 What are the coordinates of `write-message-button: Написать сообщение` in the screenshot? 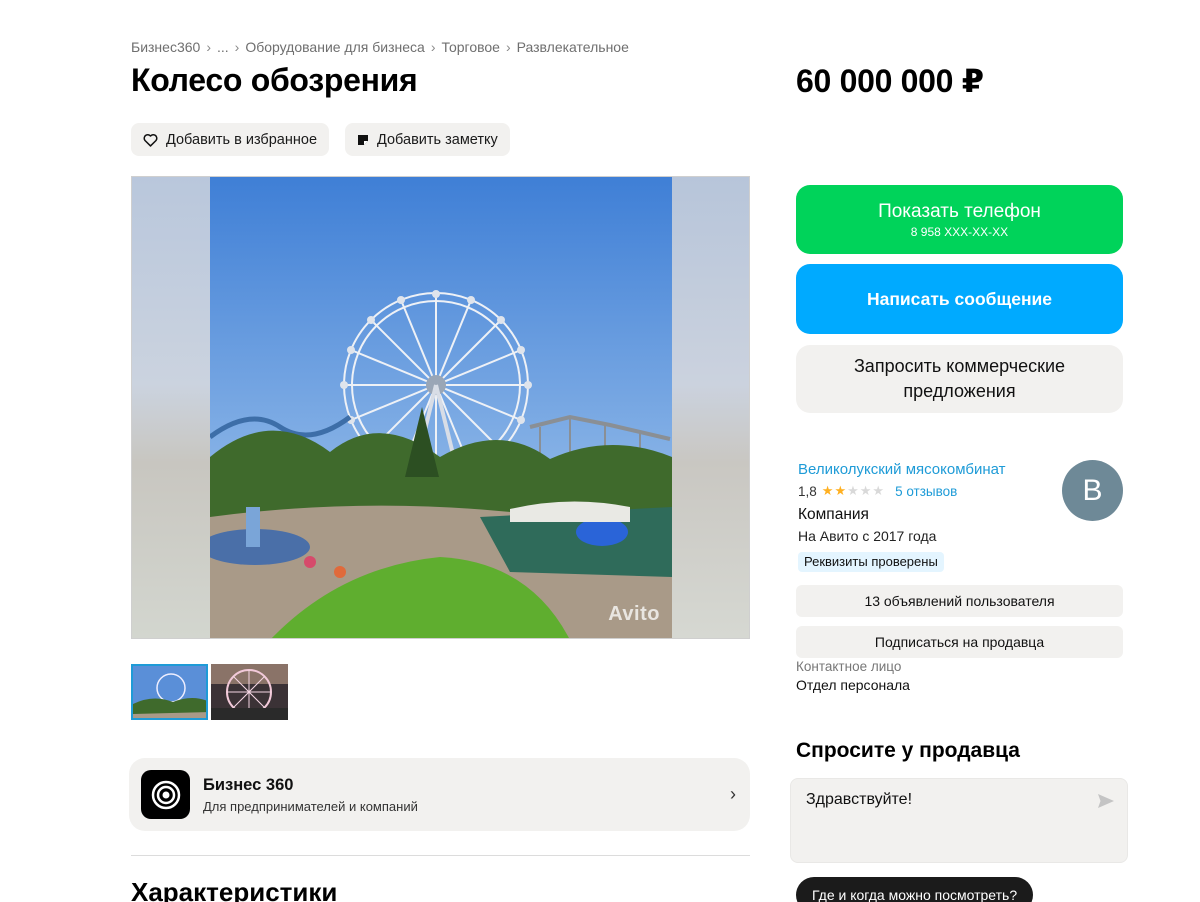 It's located at (959, 299).